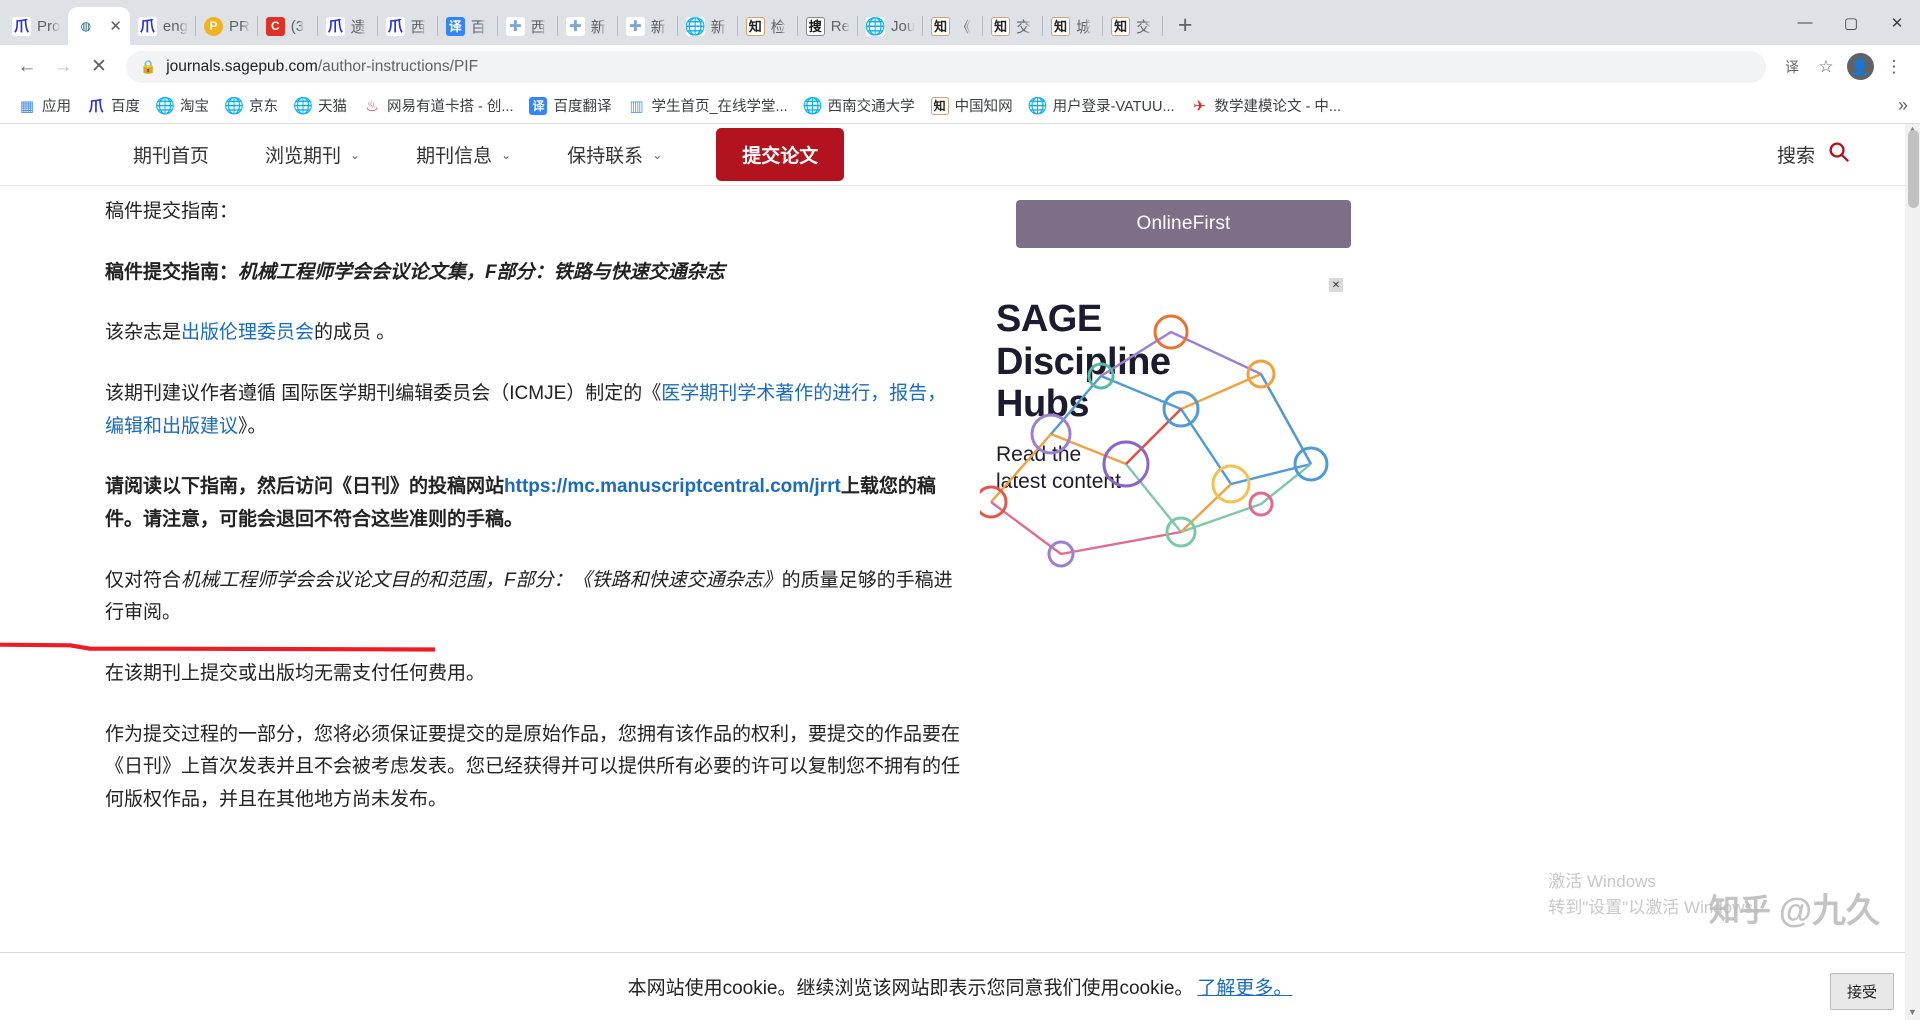 The image size is (1920, 1020). I want to click on browser-tab: 🌐 新, so click(708, 26).